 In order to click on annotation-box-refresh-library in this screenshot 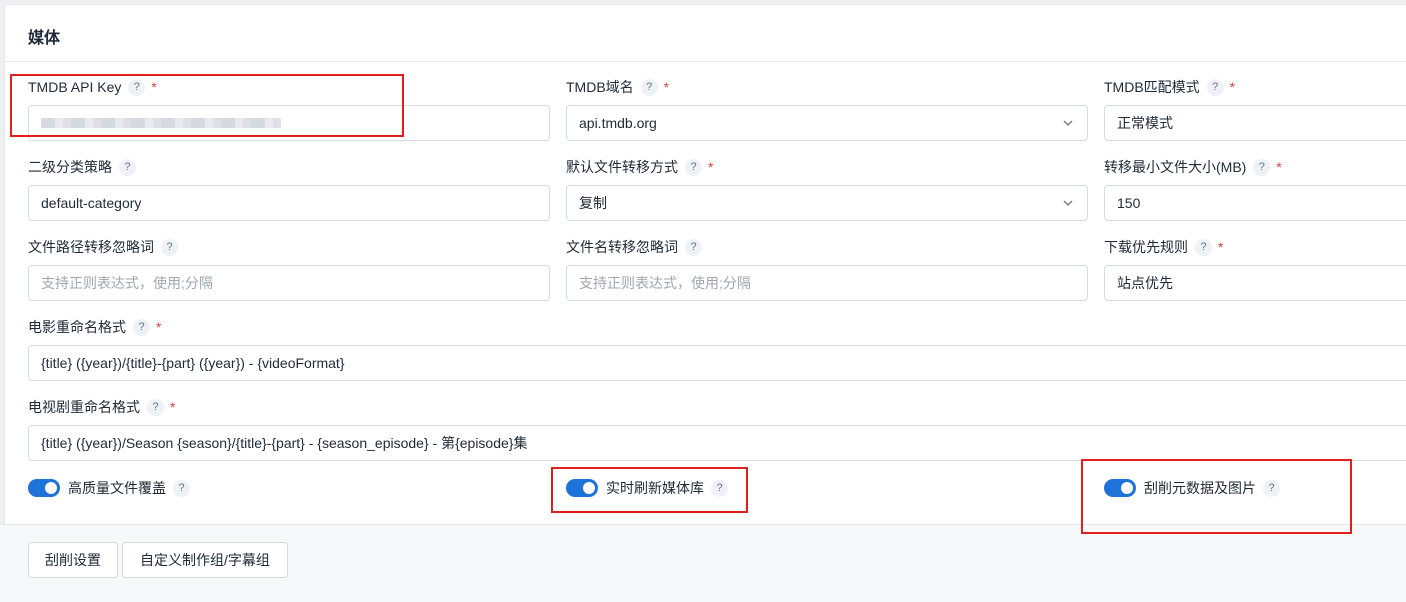, I will do `click(649, 490)`.